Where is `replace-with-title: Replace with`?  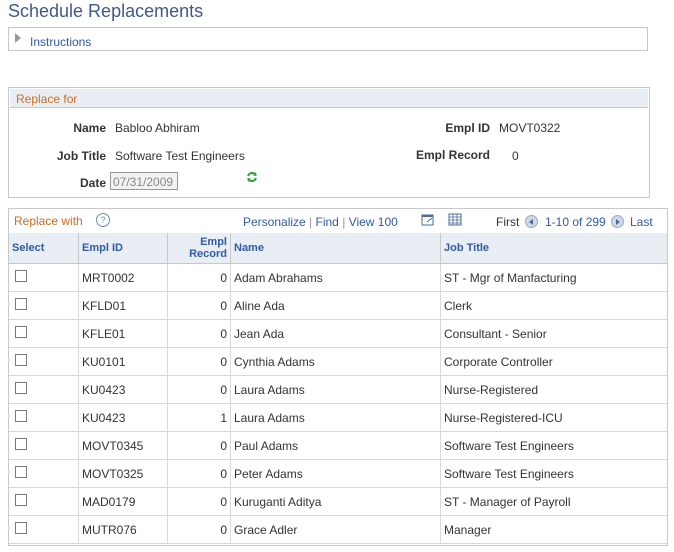 replace-with-title: Replace with is located at coordinates (48, 221).